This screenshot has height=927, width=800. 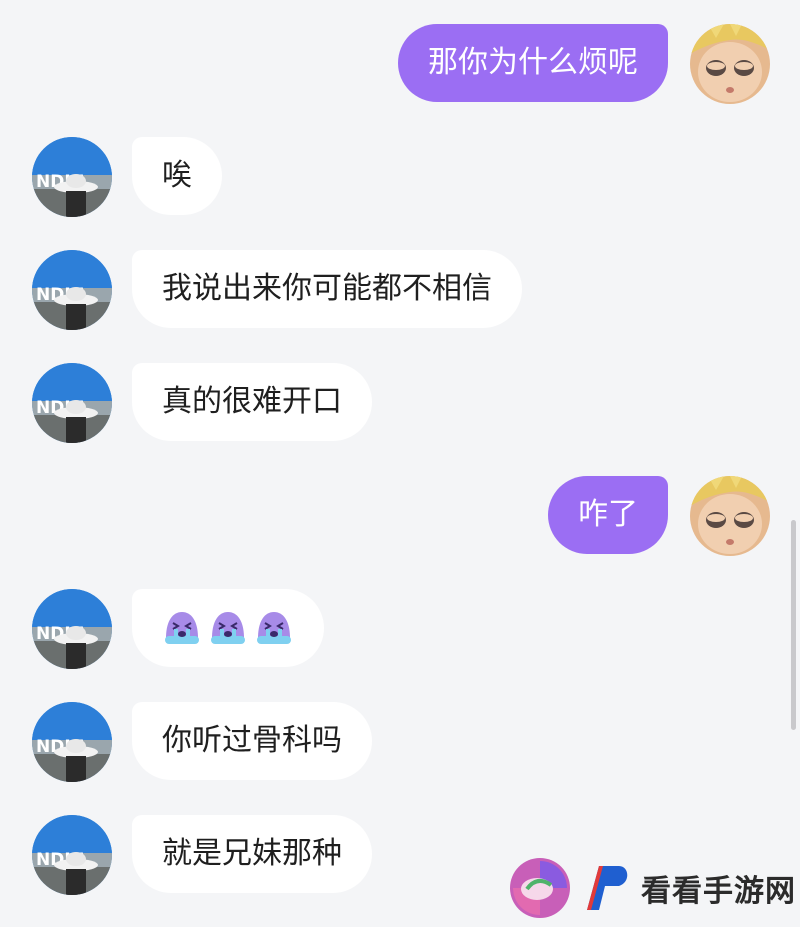 What do you see at coordinates (793, 625) in the screenshot?
I see `scrollbar` at bounding box center [793, 625].